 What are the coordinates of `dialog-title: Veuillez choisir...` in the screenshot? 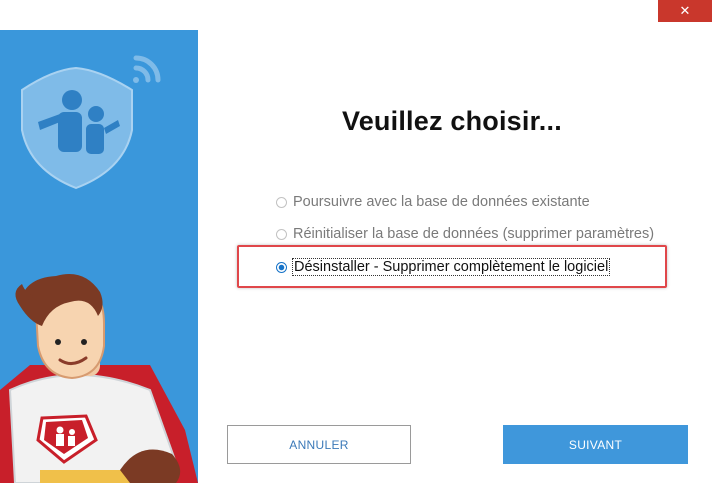 It's located at (452, 121).